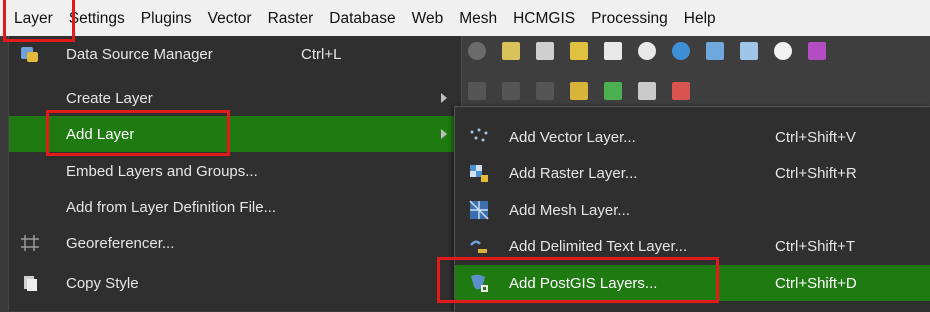 The image size is (930, 312). What do you see at coordinates (235, 283) in the screenshot?
I see `menu-item-copy-style: Copy Style` at bounding box center [235, 283].